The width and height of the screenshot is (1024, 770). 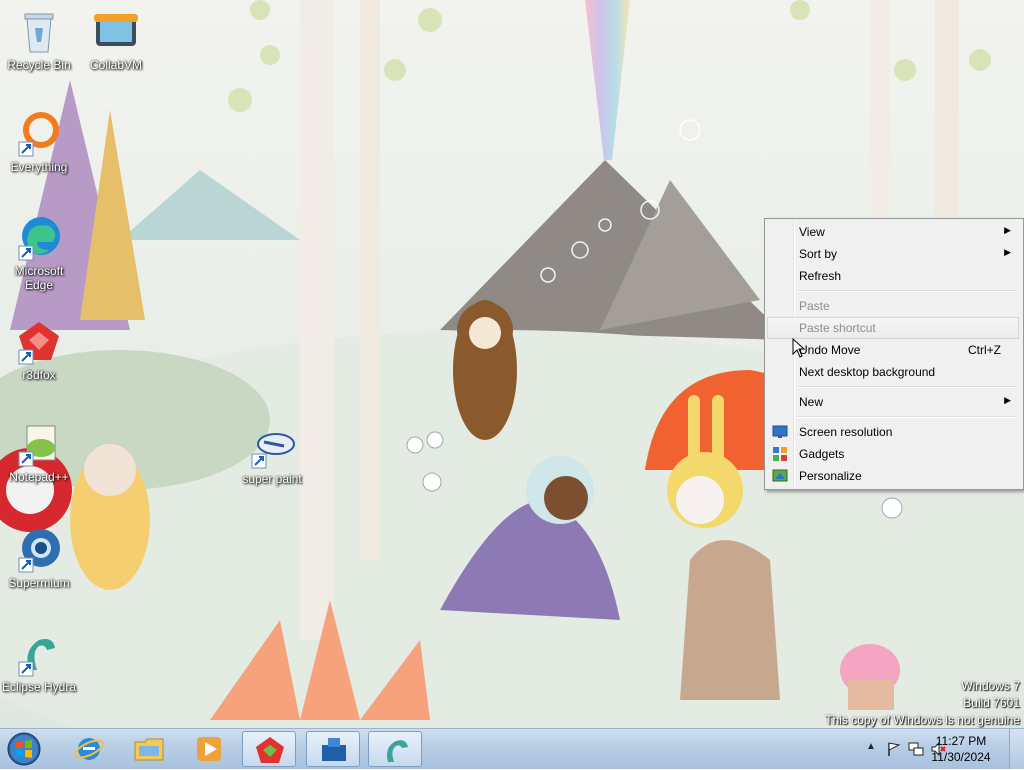 I want to click on desktop-icon-supermium: Supermium, so click(x=39, y=558).